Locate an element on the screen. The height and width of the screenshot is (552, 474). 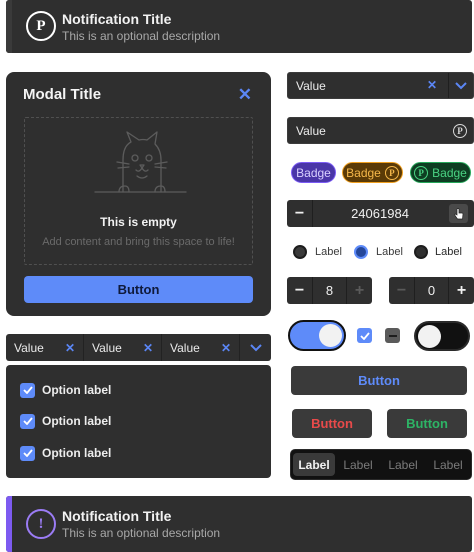
stepper-value: 8 is located at coordinates (329, 290).